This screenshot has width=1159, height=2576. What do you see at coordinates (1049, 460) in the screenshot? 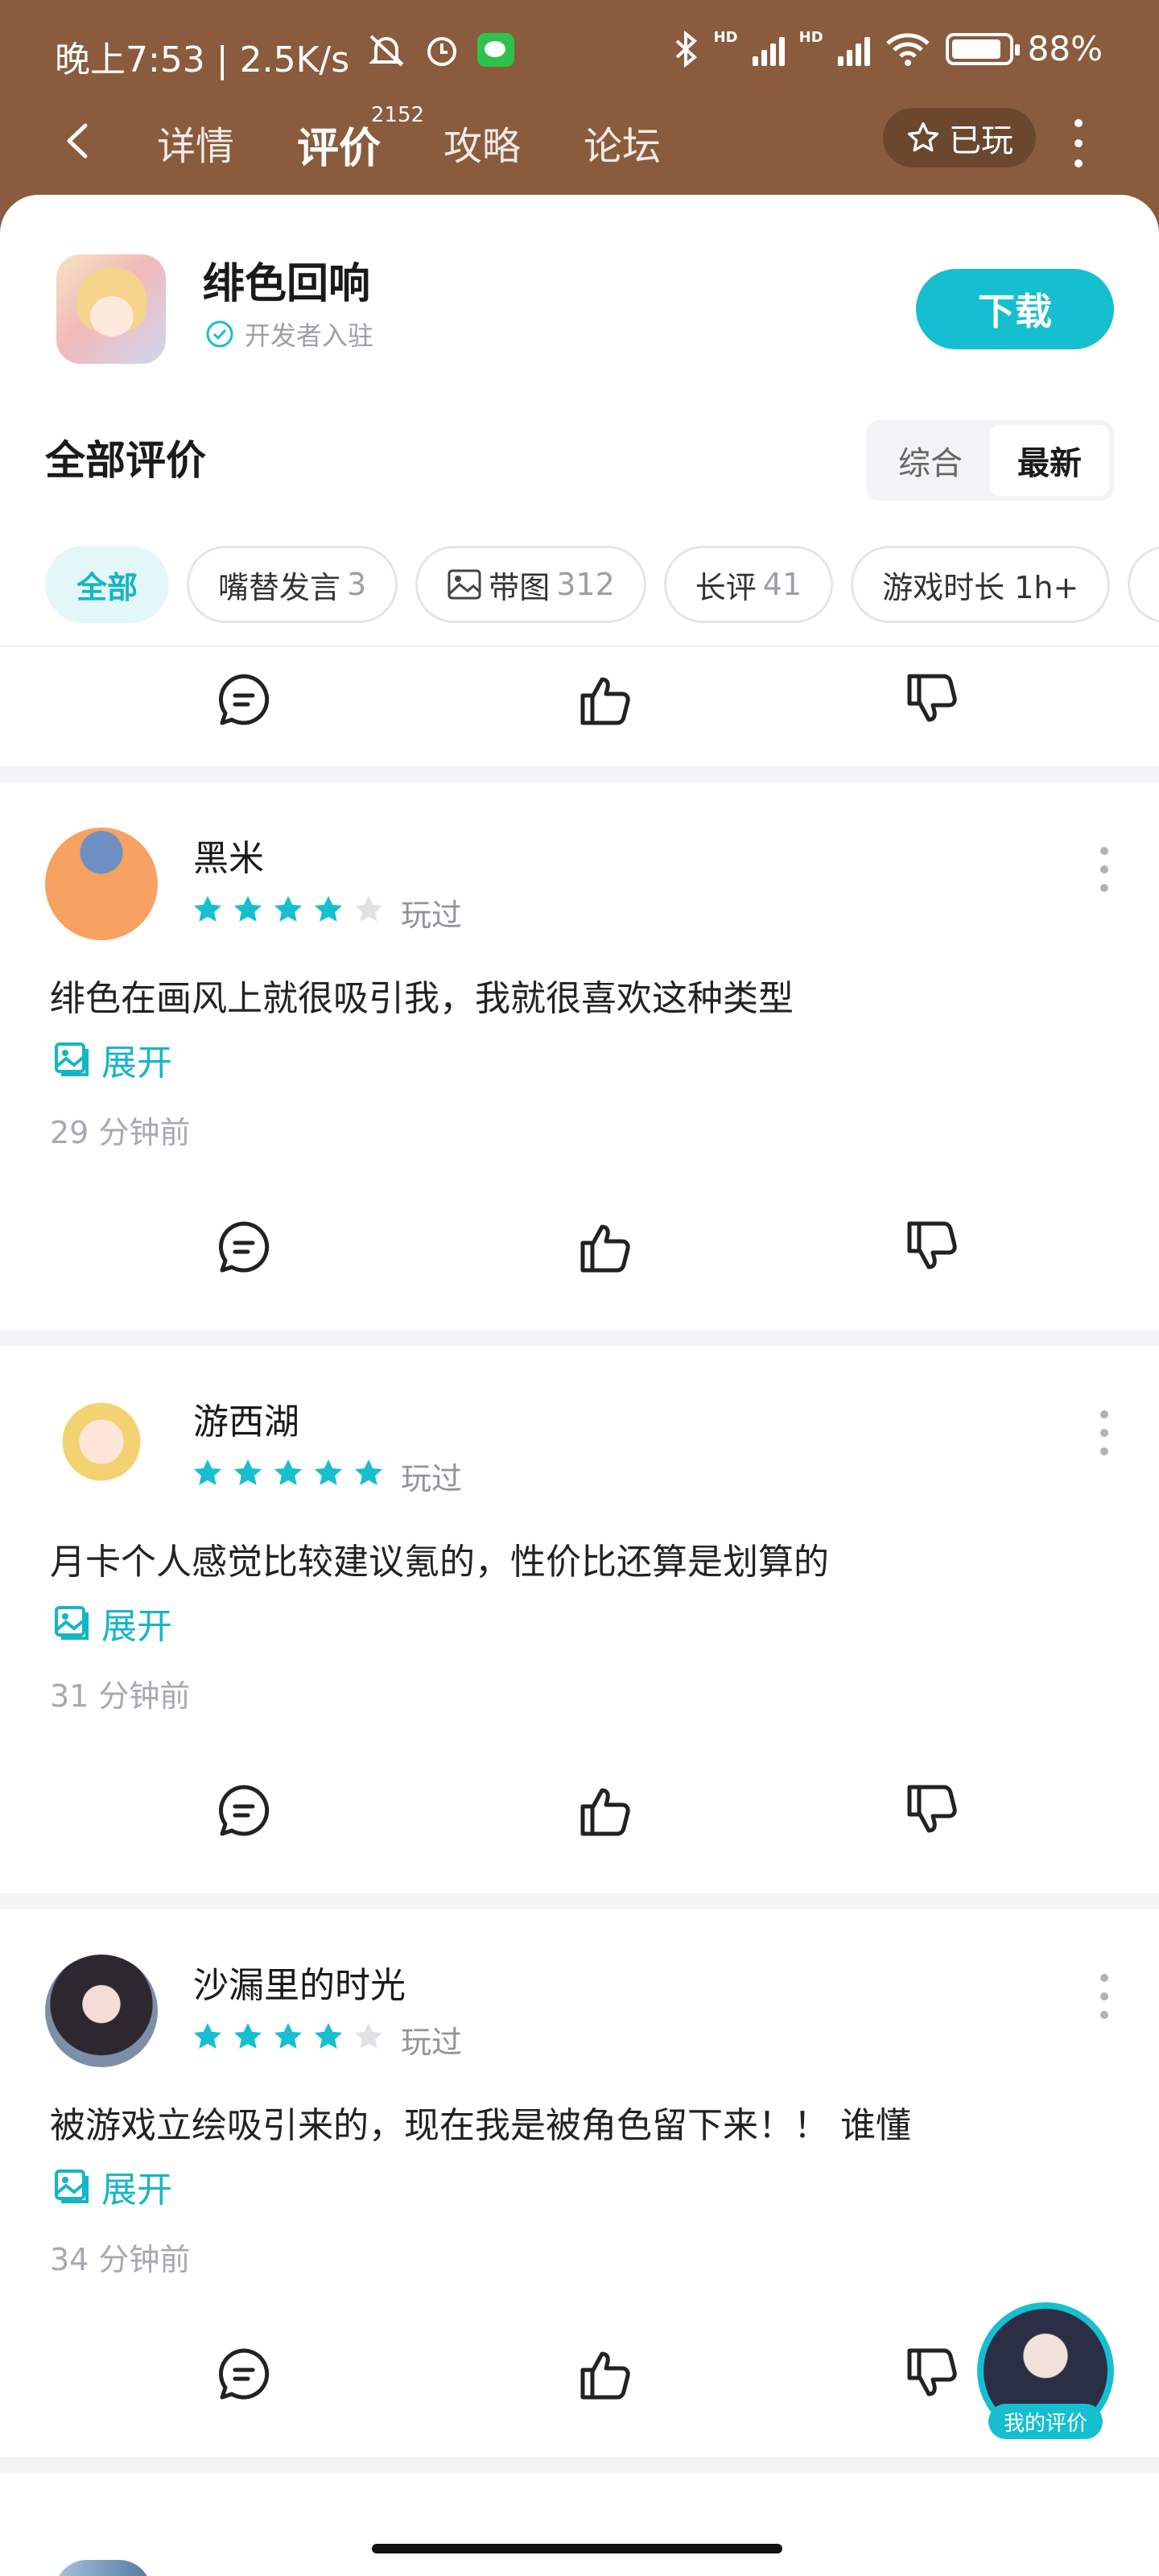
I see `sort-option-latest: 最新` at bounding box center [1049, 460].